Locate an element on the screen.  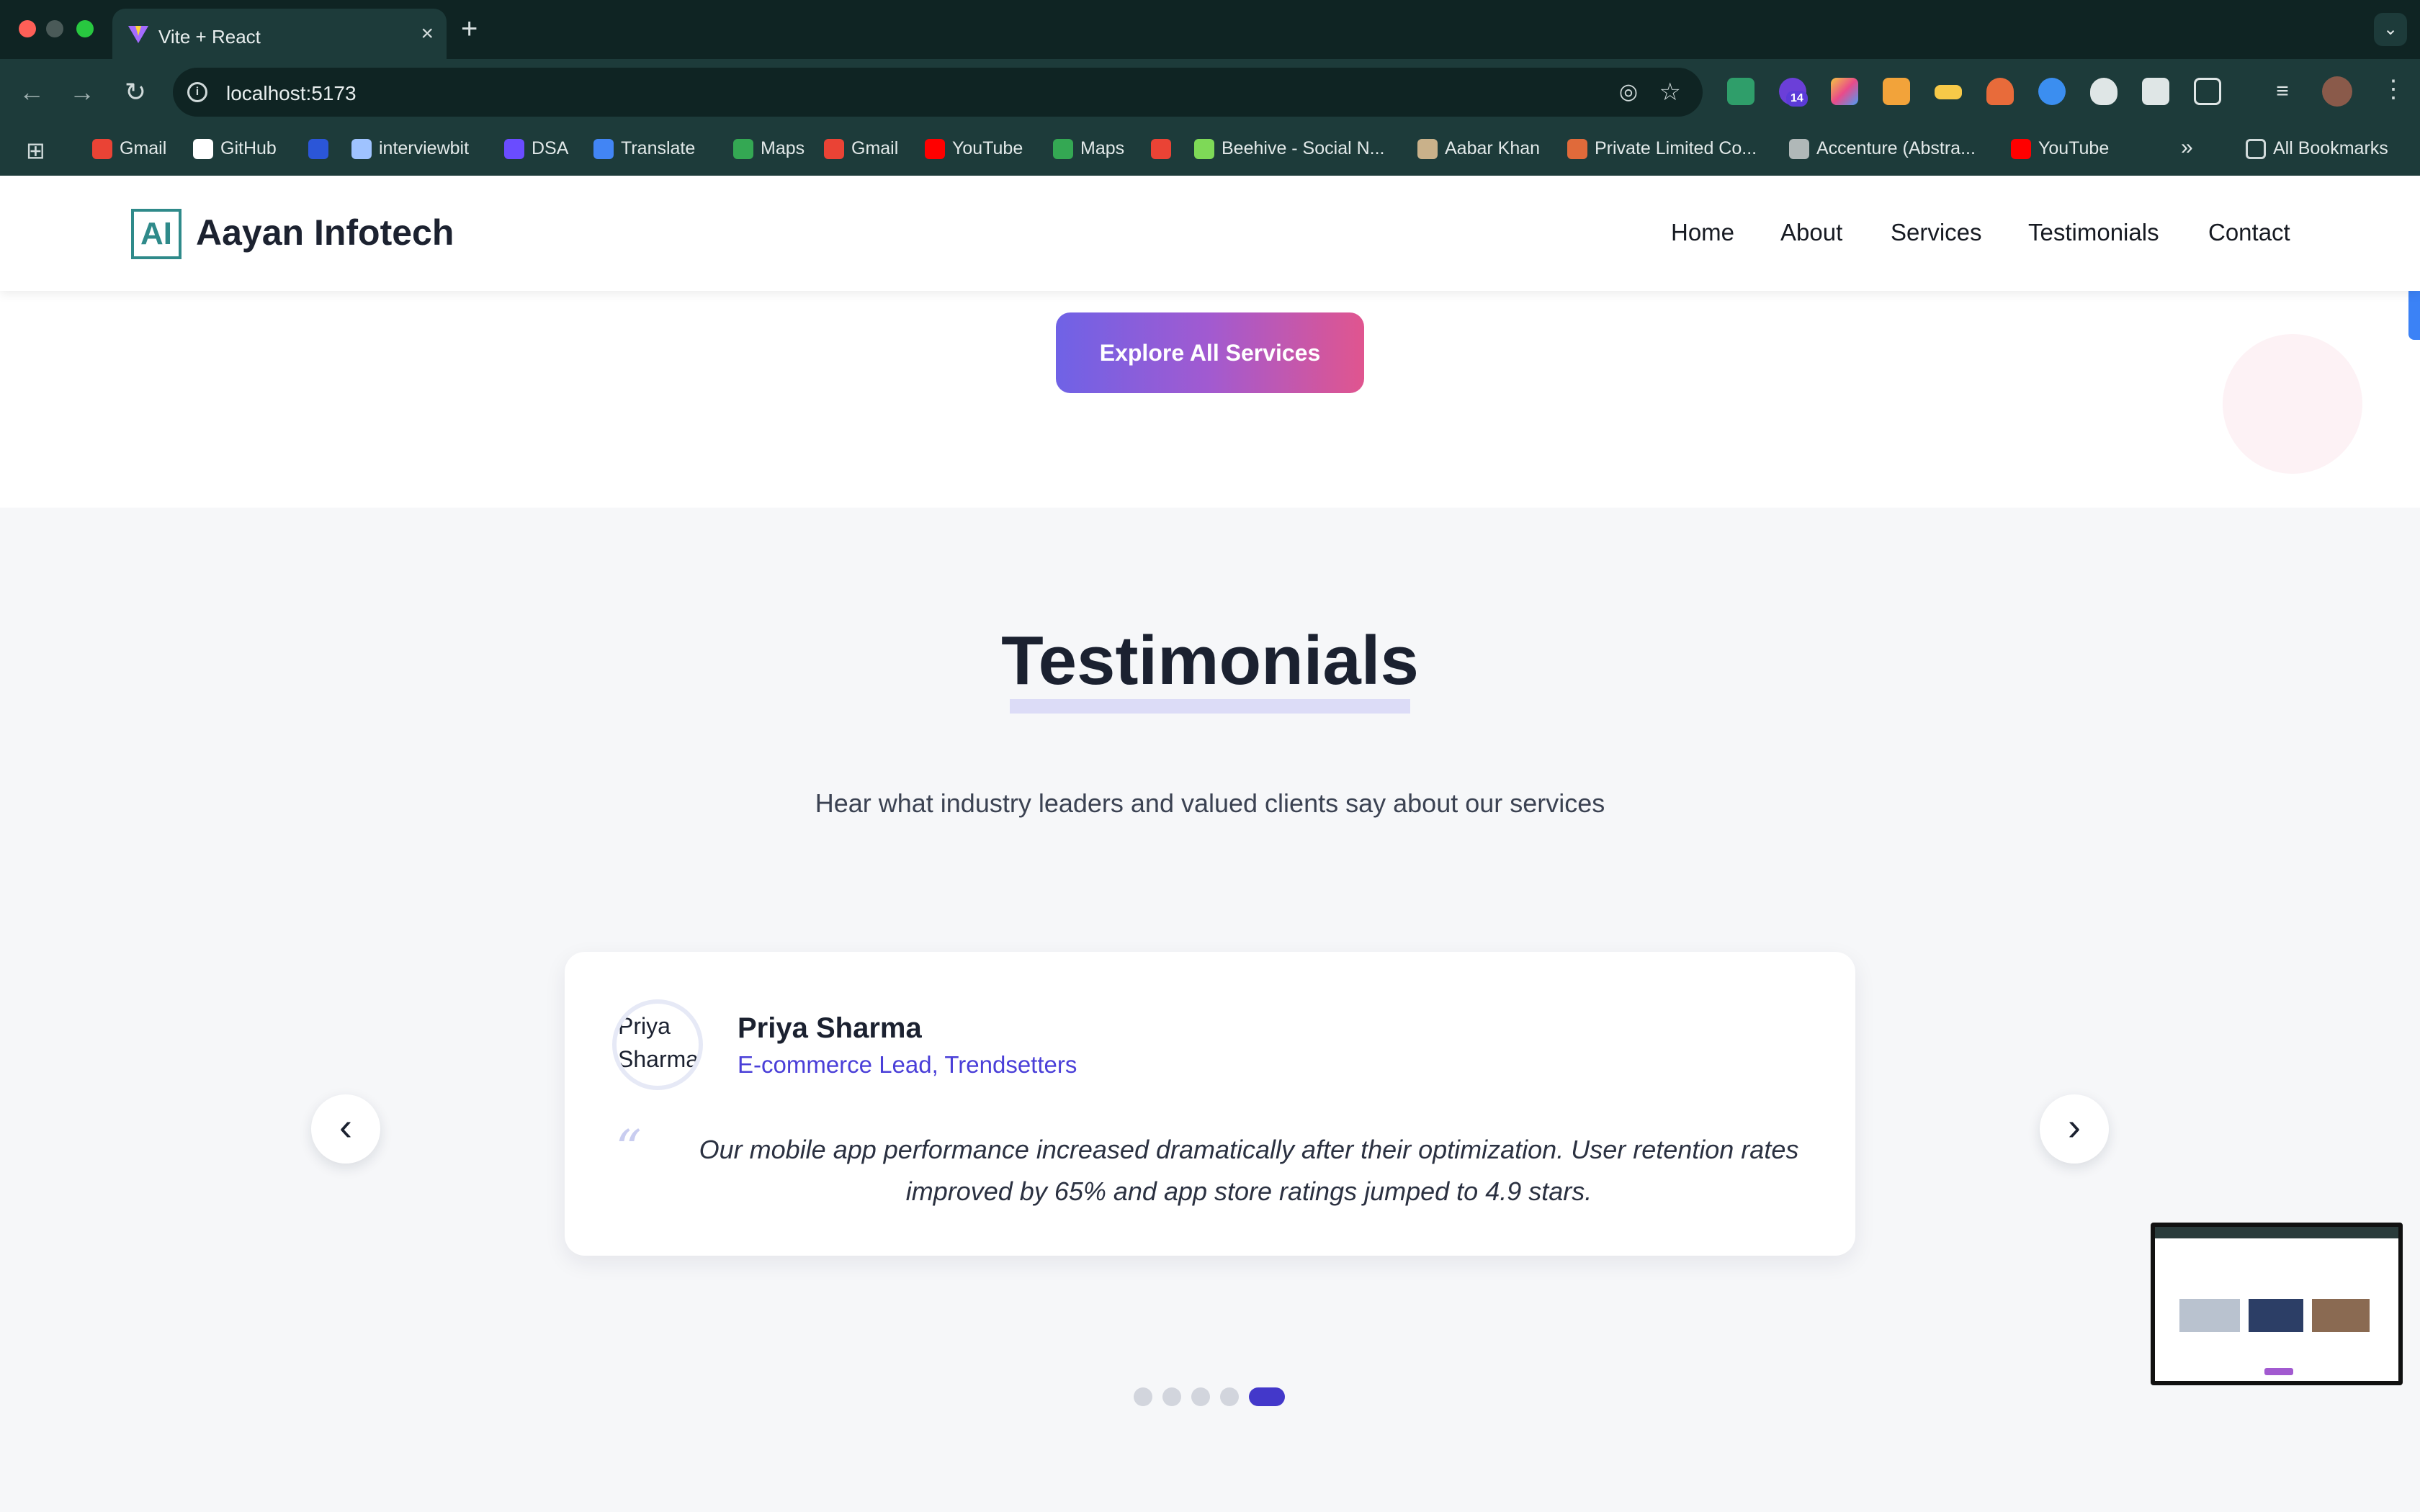
nav-home: Home is located at coordinates (1702, 232).